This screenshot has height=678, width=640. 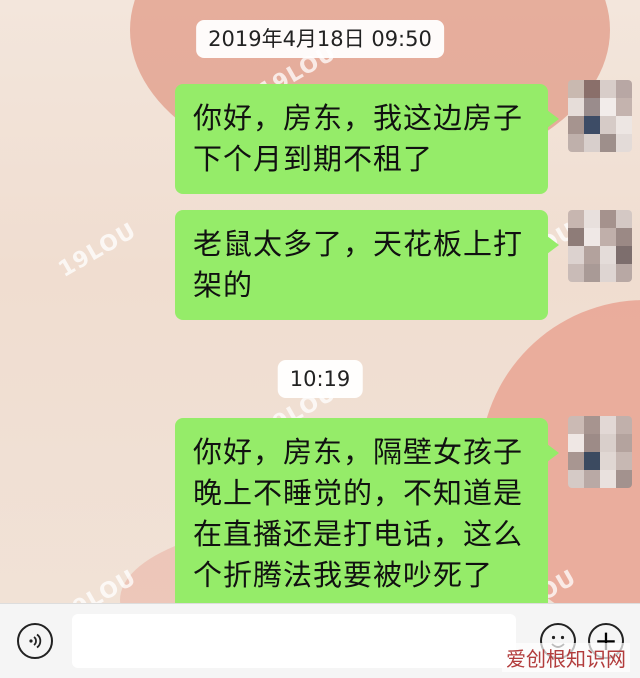 What do you see at coordinates (566, 657) in the screenshot?
I see `site-watermark: 爱创根知识网` at bounding box center [566, 657].